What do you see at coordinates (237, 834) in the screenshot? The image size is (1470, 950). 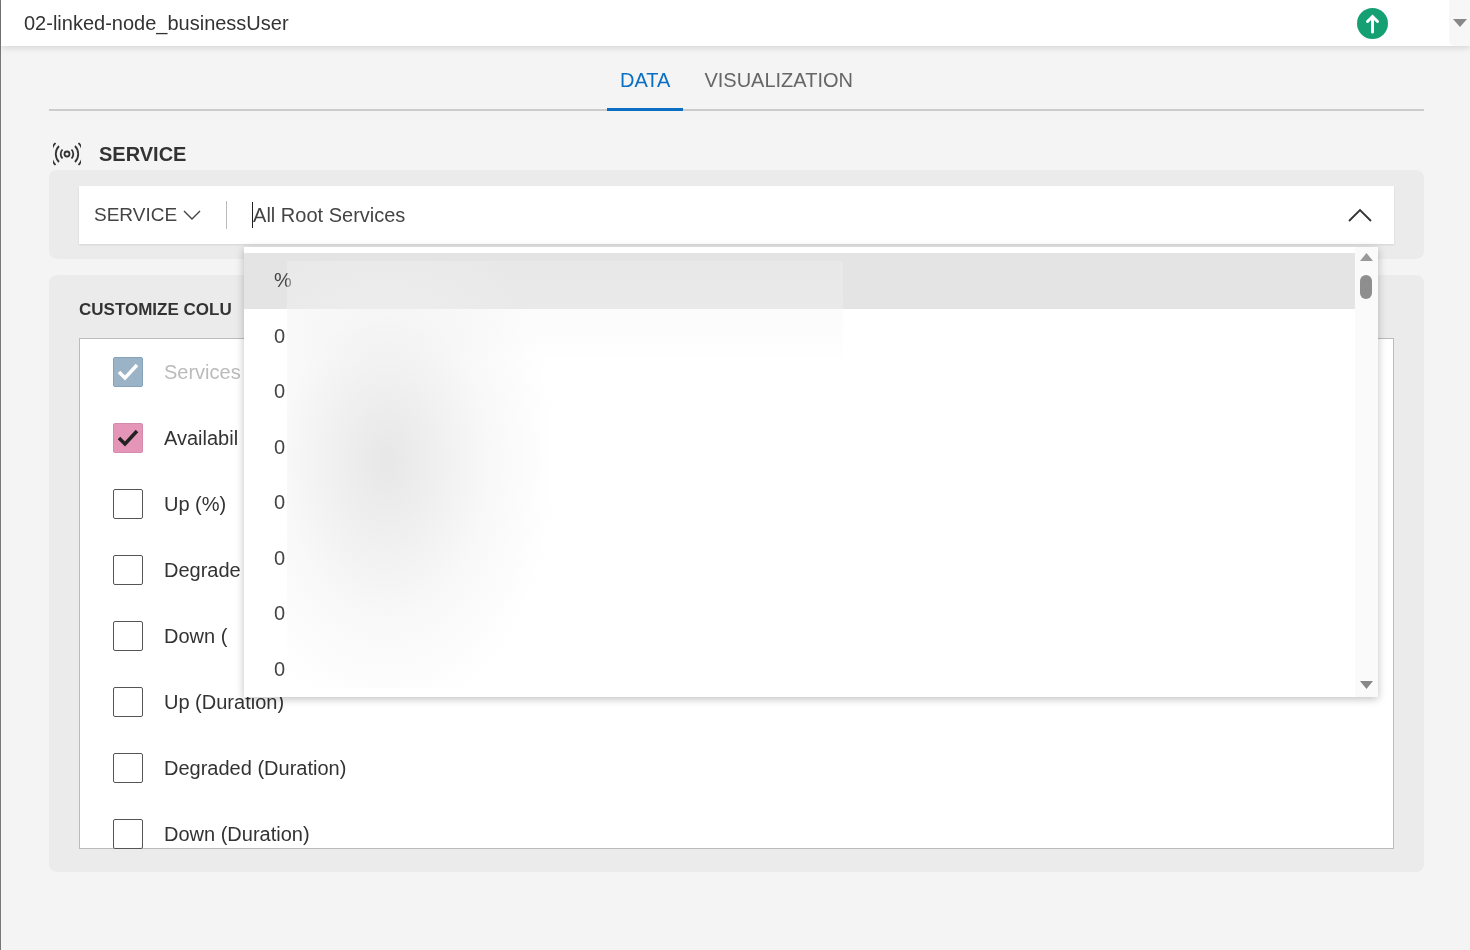 I see `checkbox-label: Down (Duration)` at bounding box center [237, 834].